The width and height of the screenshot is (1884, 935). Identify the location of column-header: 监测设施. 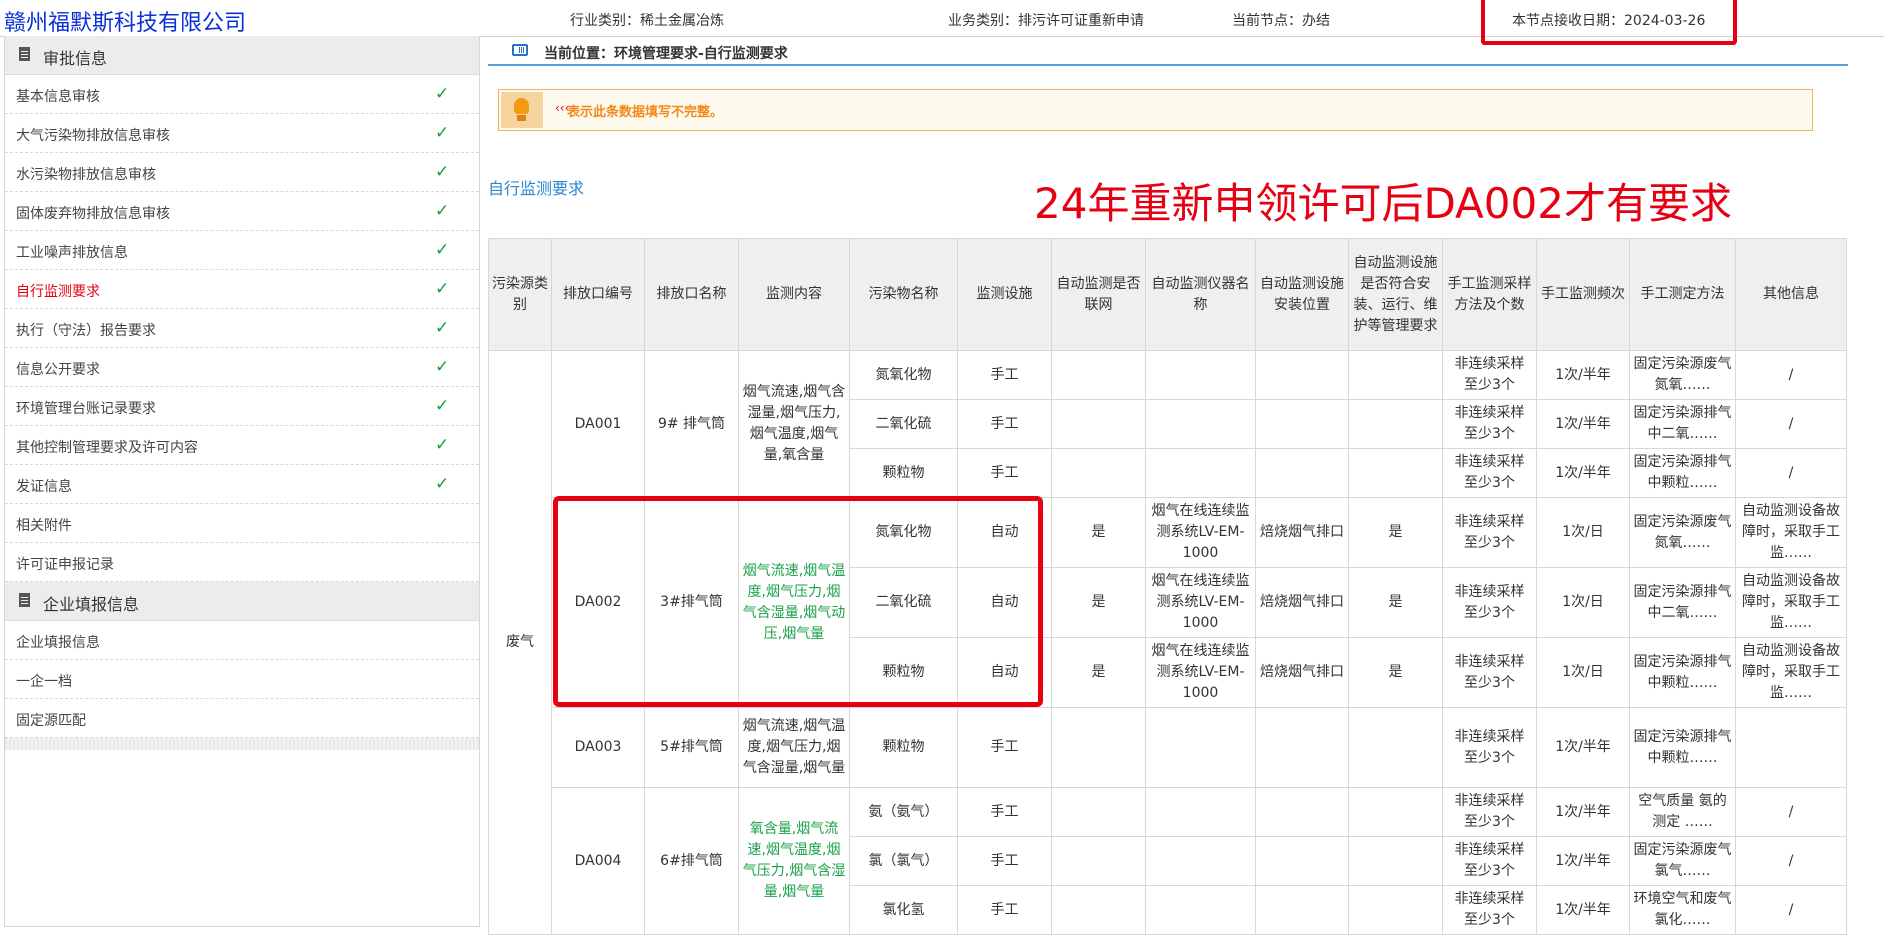
(1004, 294).